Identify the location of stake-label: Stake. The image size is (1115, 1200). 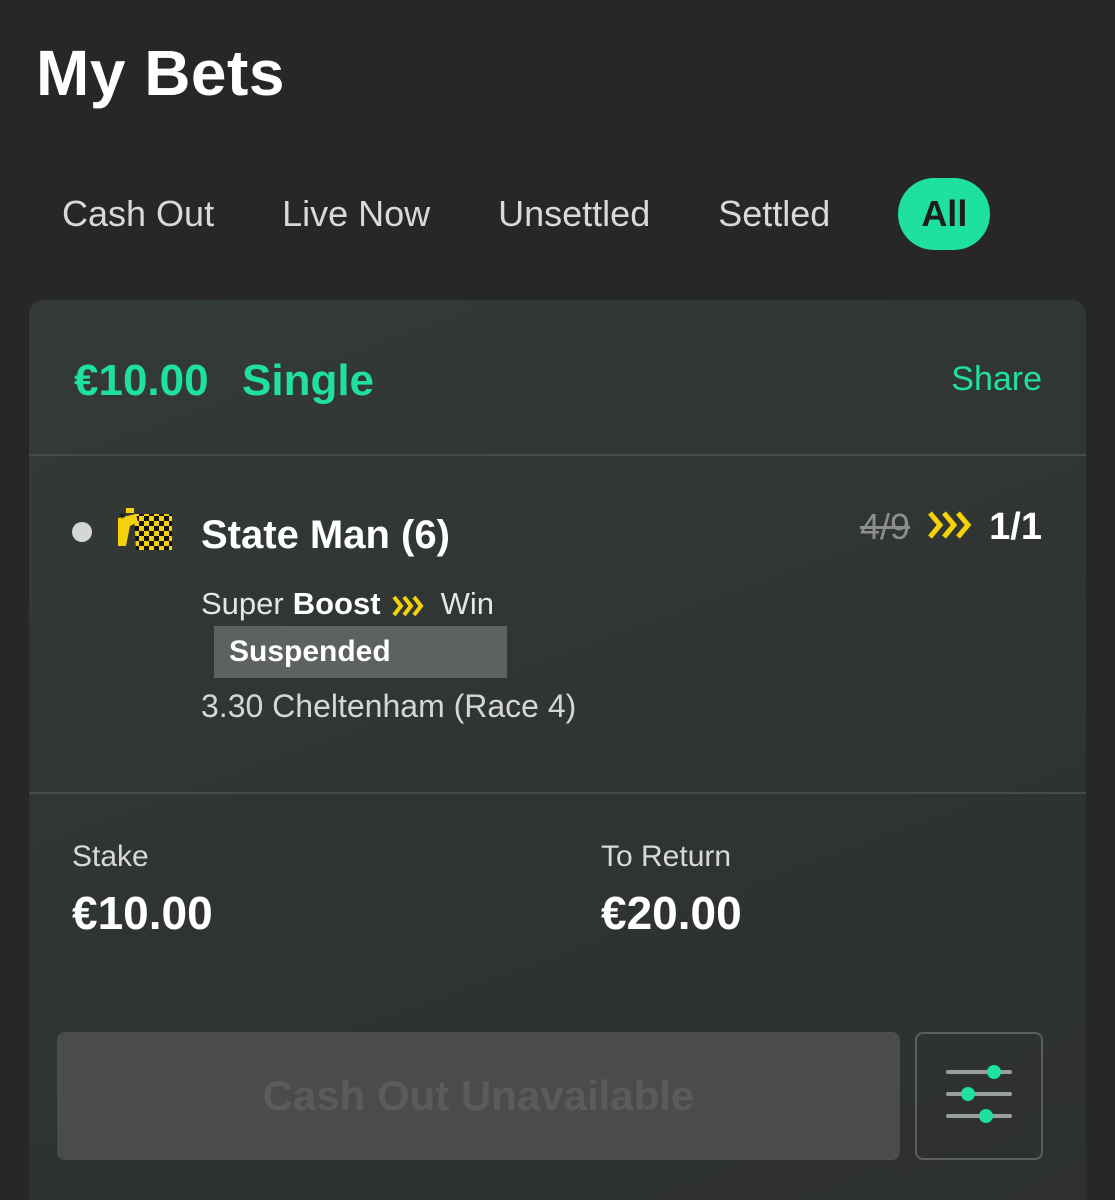
(110, 856).